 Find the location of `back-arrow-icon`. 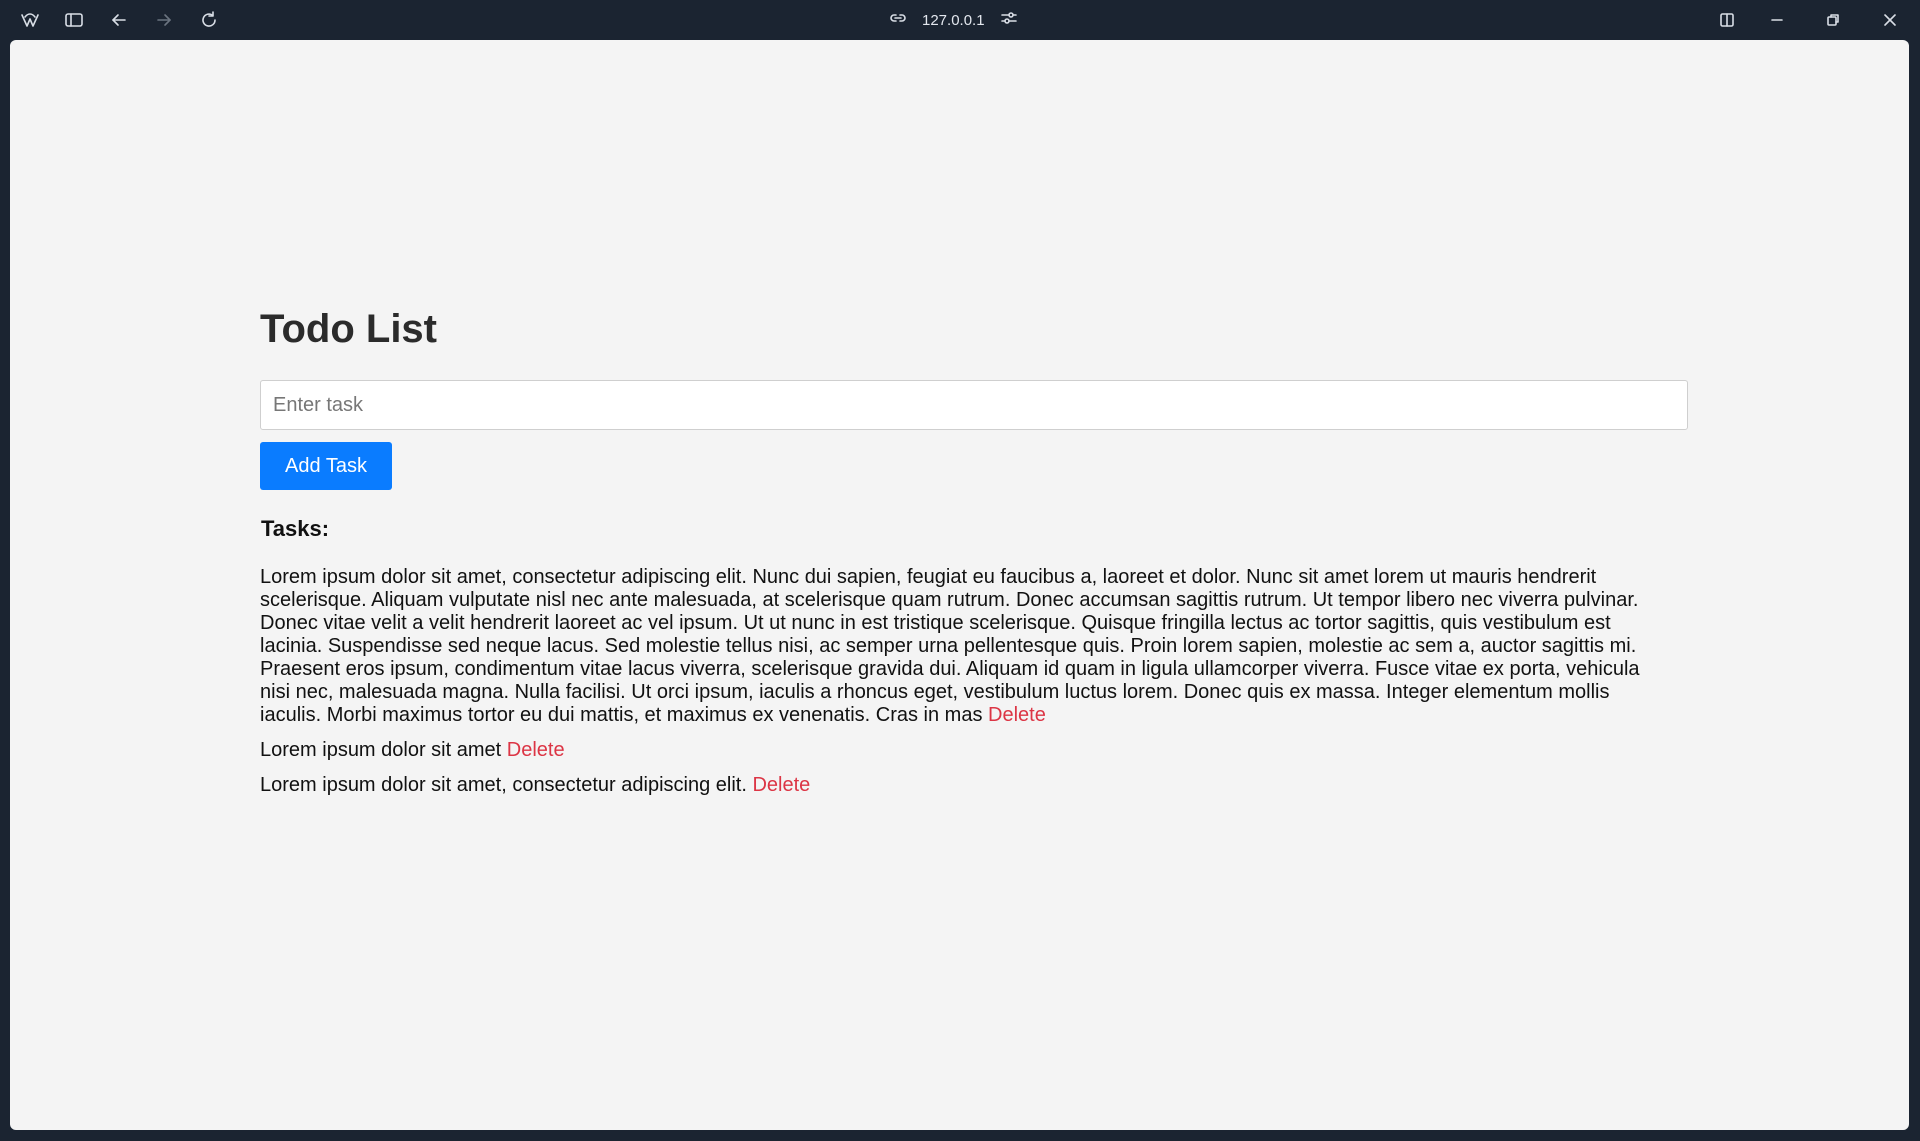

back-arrow-icon is located at coordinates (119, 20).